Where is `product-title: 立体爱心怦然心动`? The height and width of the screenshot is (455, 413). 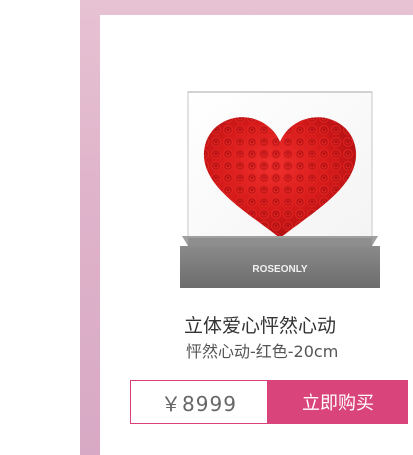
product-title: 立体爱心怦然心动 is located at coordinates (294, 326).